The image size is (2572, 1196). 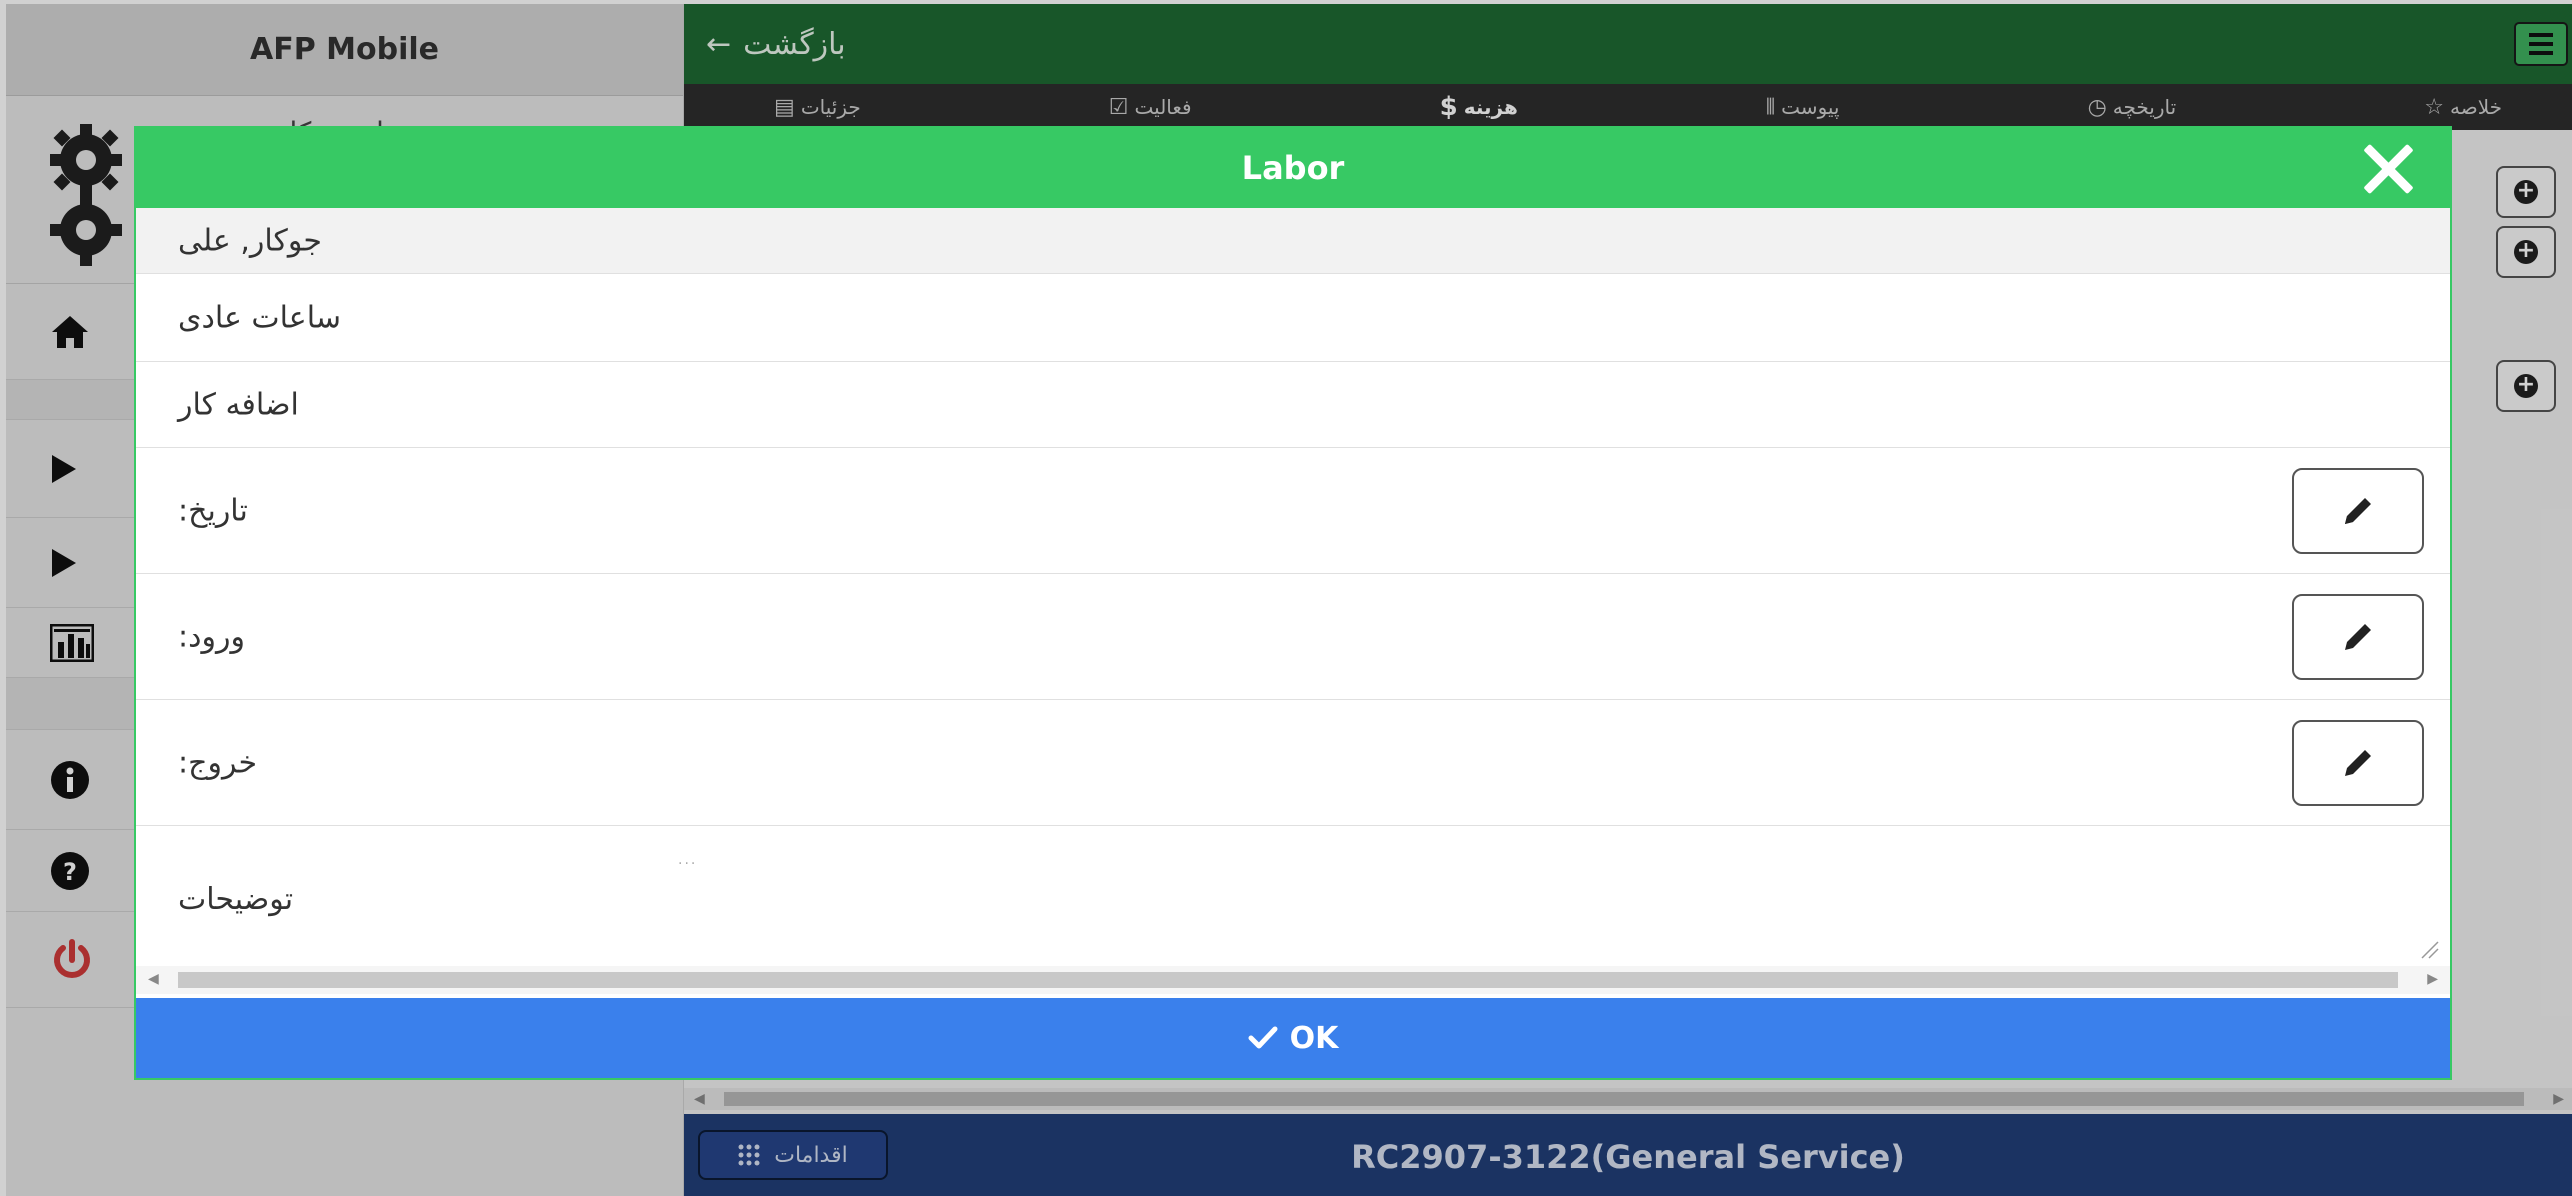 I want to click on date-label: :تاریخ, so click(x=213, y=510).